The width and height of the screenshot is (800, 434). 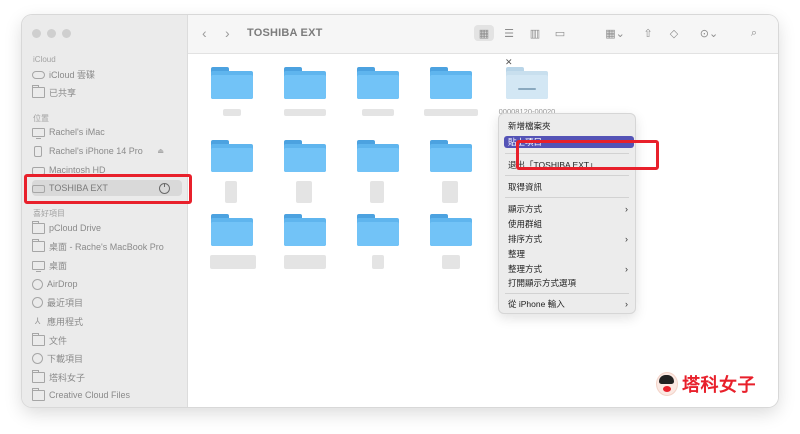 What do you see at coordinates (65, 302) in the screenshot?
I see `sidebar-item-label: 最近項目` at bounding box center [65, 302].